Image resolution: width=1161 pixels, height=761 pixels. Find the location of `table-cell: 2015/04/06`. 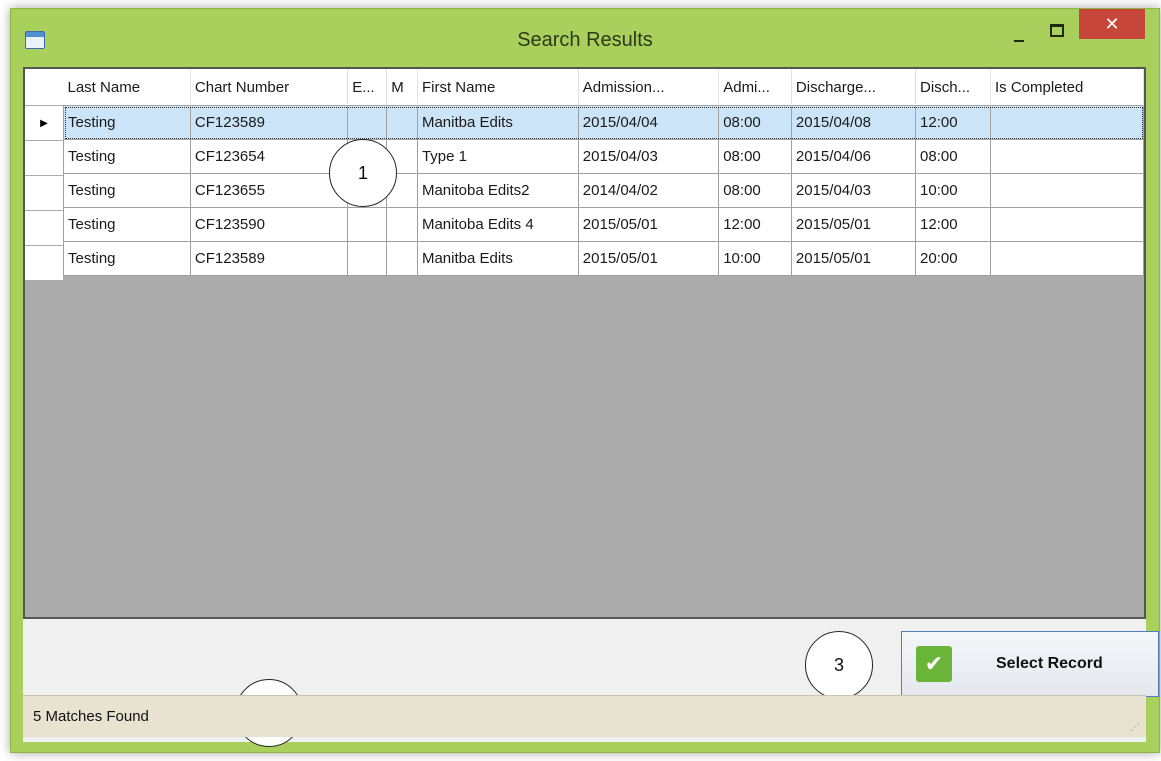

table-cell: 2015/04/06 is located at coordinates (853, 156).